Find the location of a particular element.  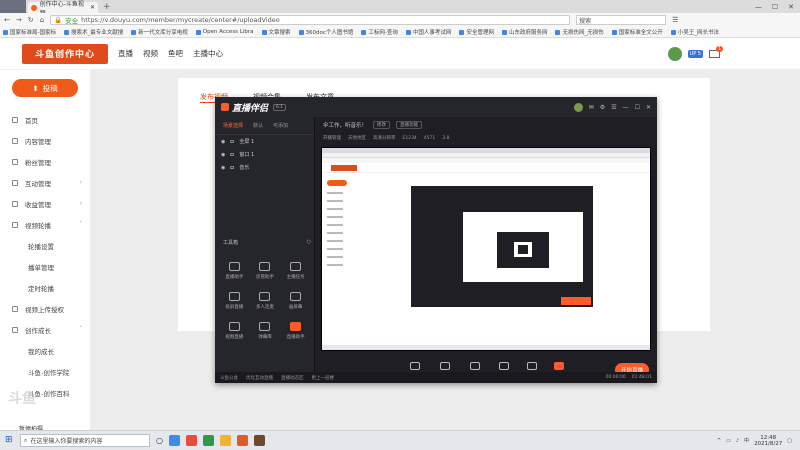

bookmark-item: 新一代文库分享电视 is located at coordinates (159, 32).